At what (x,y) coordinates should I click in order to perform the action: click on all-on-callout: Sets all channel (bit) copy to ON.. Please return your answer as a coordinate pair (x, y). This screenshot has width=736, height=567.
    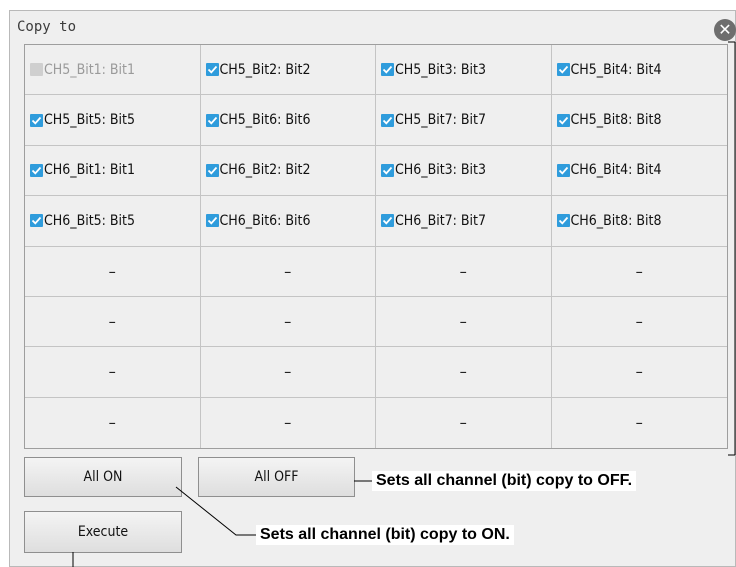
    Looking at the image, I should click on (385, 535).